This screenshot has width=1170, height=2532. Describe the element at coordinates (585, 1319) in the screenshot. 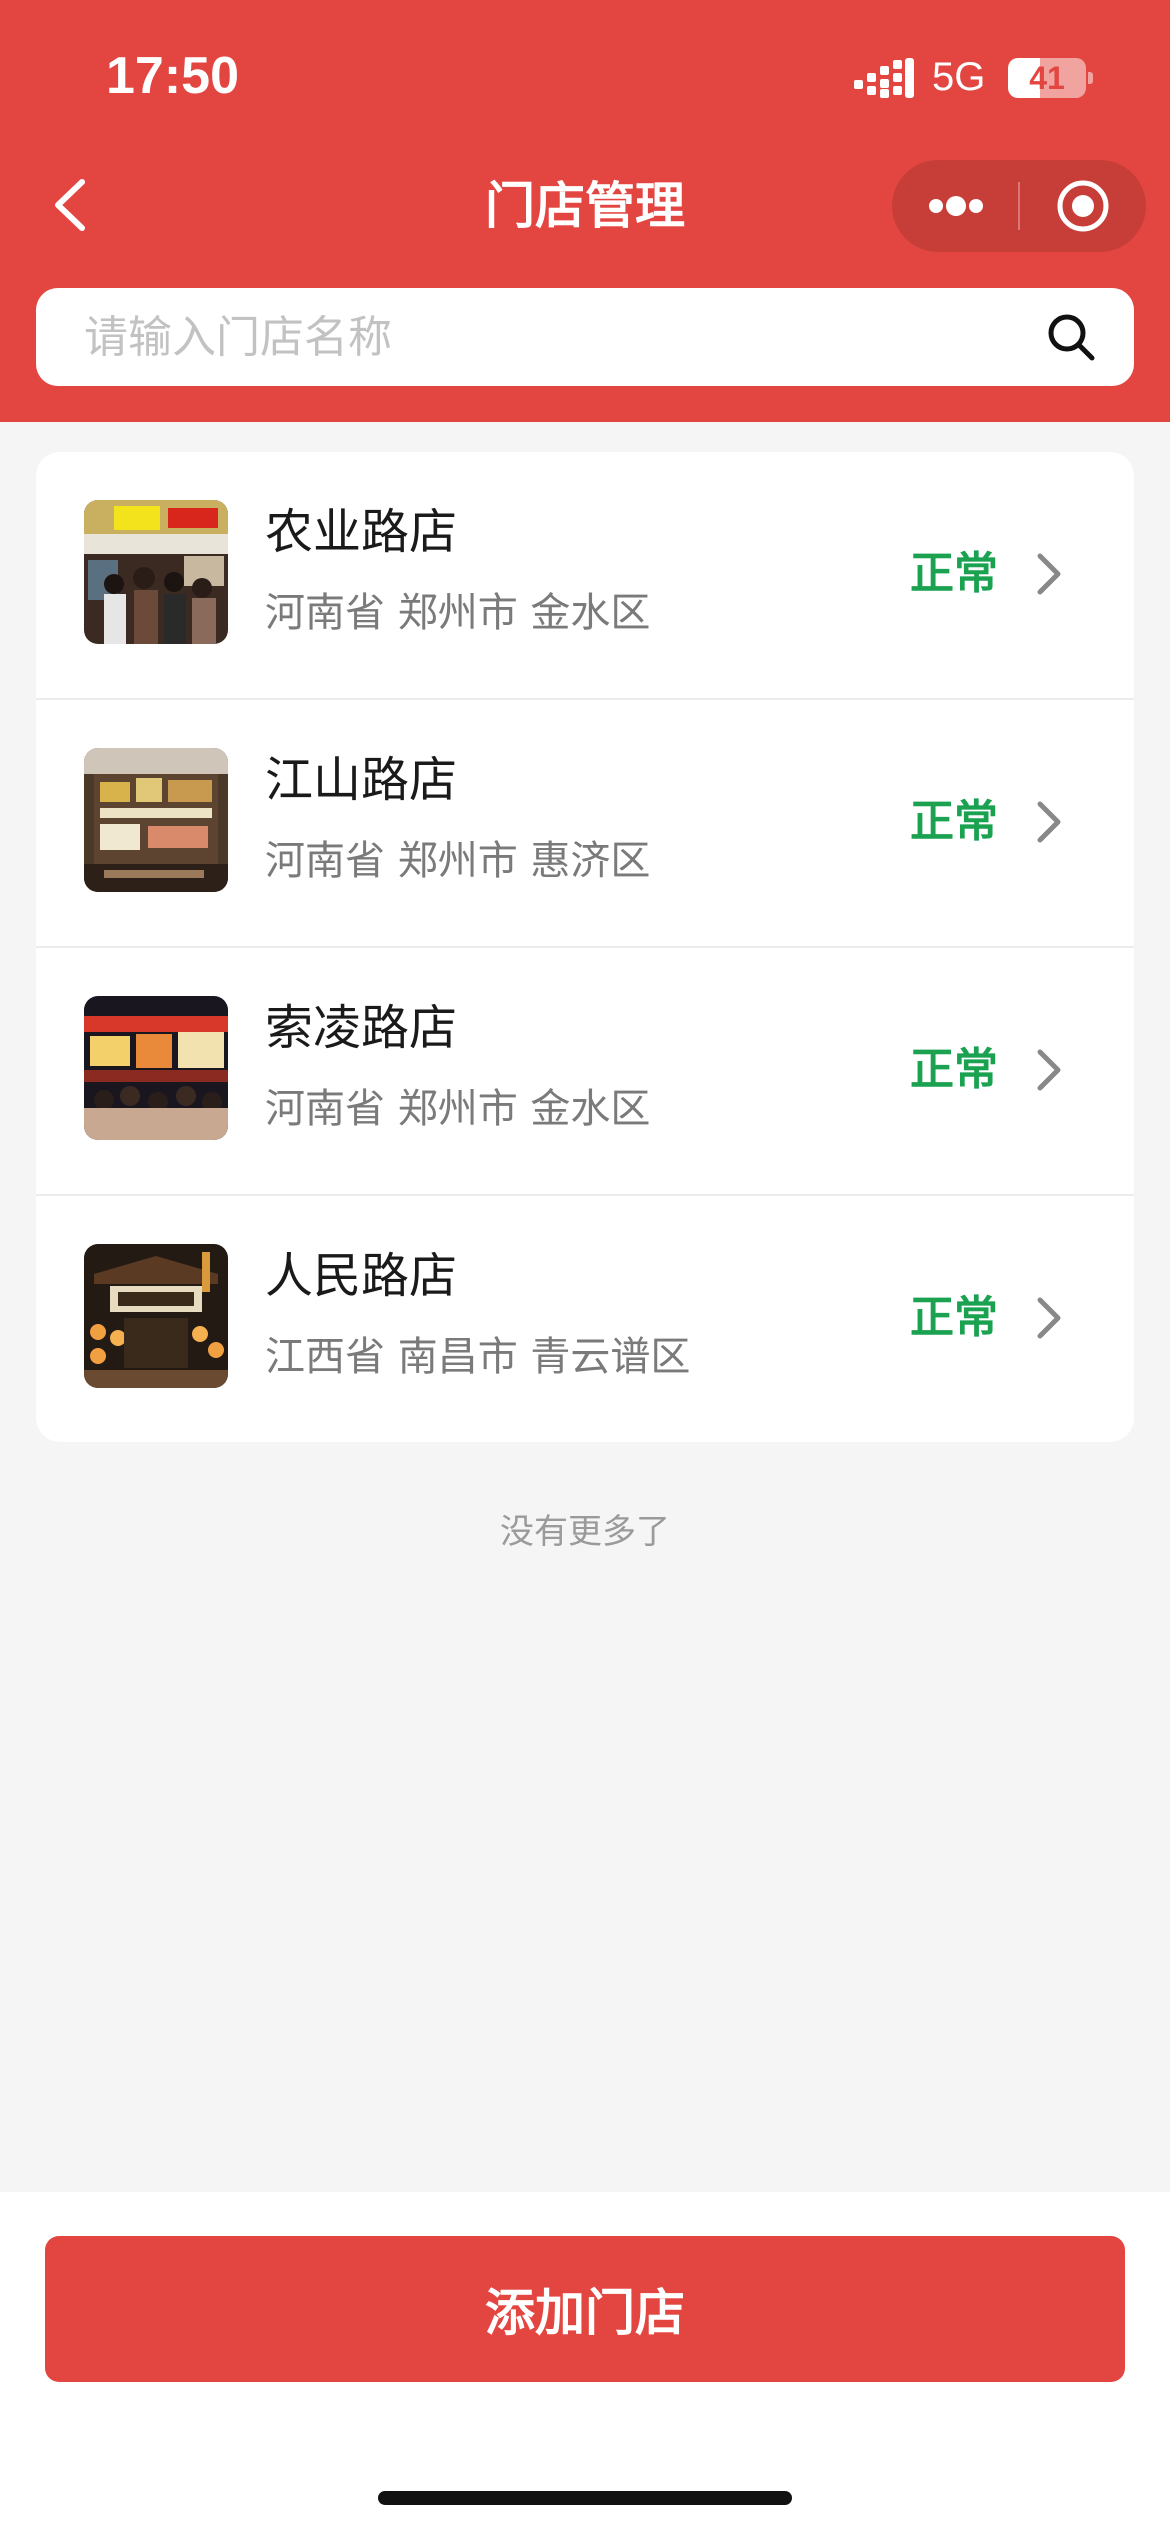

I see `store-list-item: 人民路店 江西省 南昌市 青云谱区 正常` at that location.